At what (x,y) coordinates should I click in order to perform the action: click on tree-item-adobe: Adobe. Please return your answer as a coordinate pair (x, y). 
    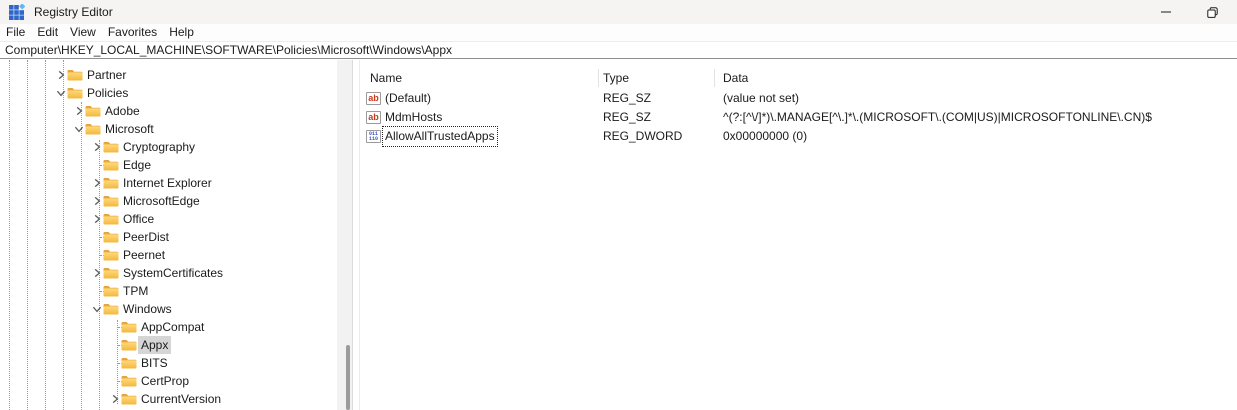
    Looking at the image, I should click on (176, 111).